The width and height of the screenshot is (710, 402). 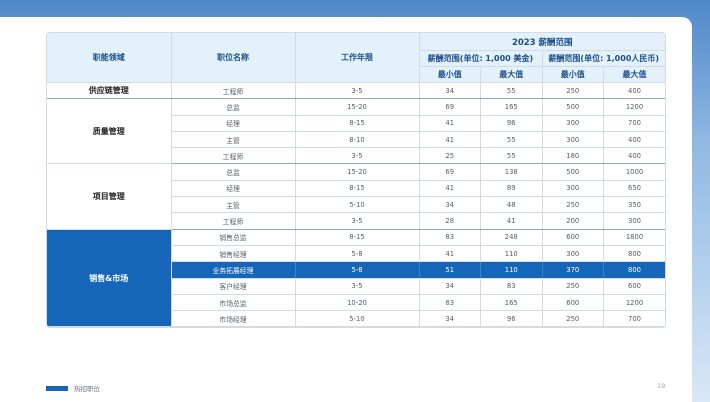 What do you see at coordinates (357, 140) in the screenshot?
I see `years-cell: 8-10` at bounding box center [357, 140].